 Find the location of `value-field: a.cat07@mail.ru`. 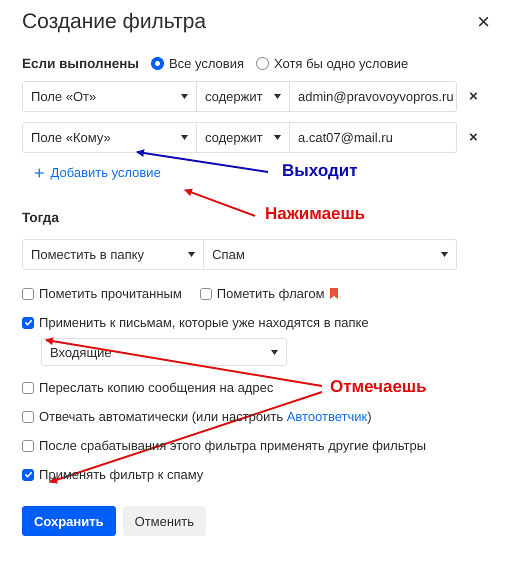

value-field: a.cat07@mail.ru is located at coordinates (373, 137).